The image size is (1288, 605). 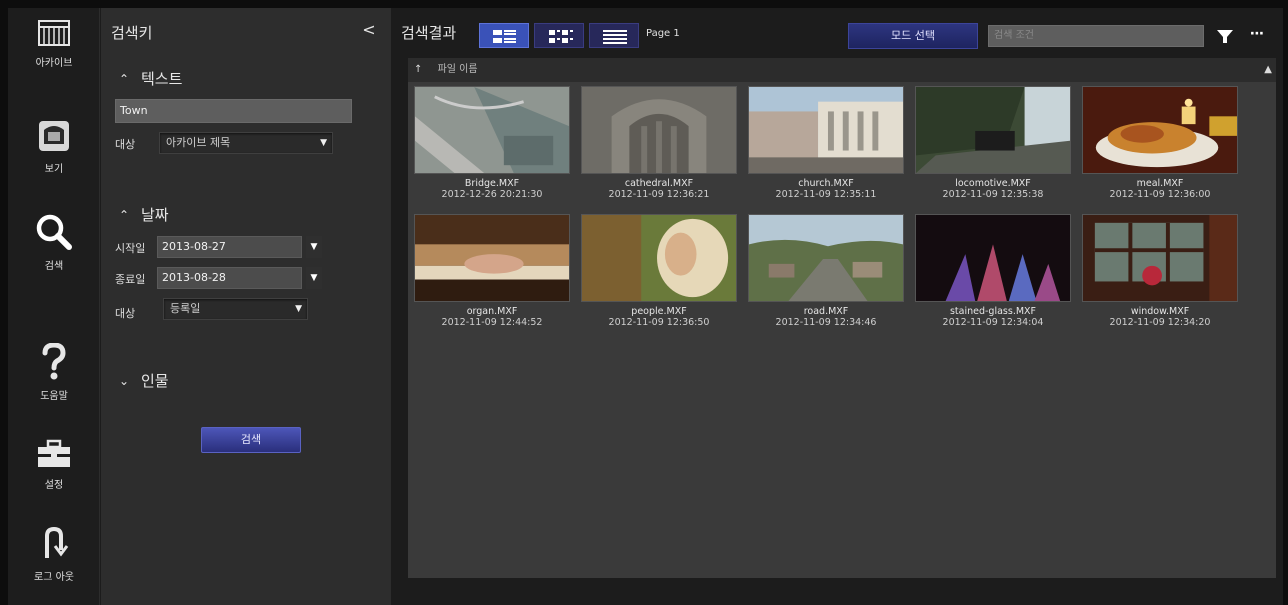 What do you see at coordinates (125, 313) in the screenshot?
I see `date-target-label: 대상` at bounding box center [125, 313].